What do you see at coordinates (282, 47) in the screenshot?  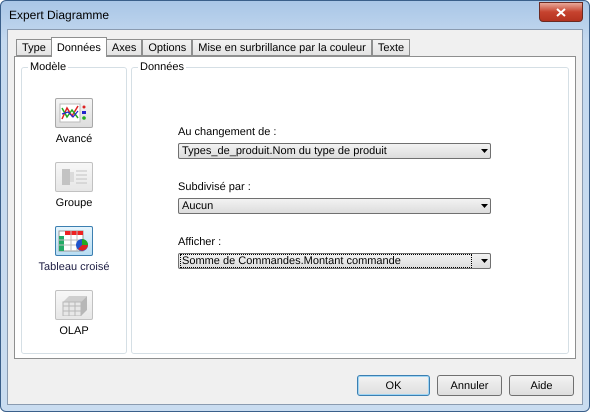 I see `tab: Mise en surbrillance par la couleur` at bounding box center [282, 47].